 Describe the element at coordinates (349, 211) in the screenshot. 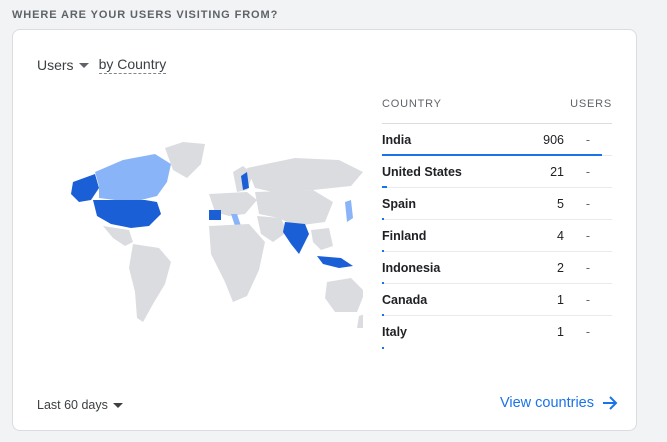

I see `map-region-japan` at that location.